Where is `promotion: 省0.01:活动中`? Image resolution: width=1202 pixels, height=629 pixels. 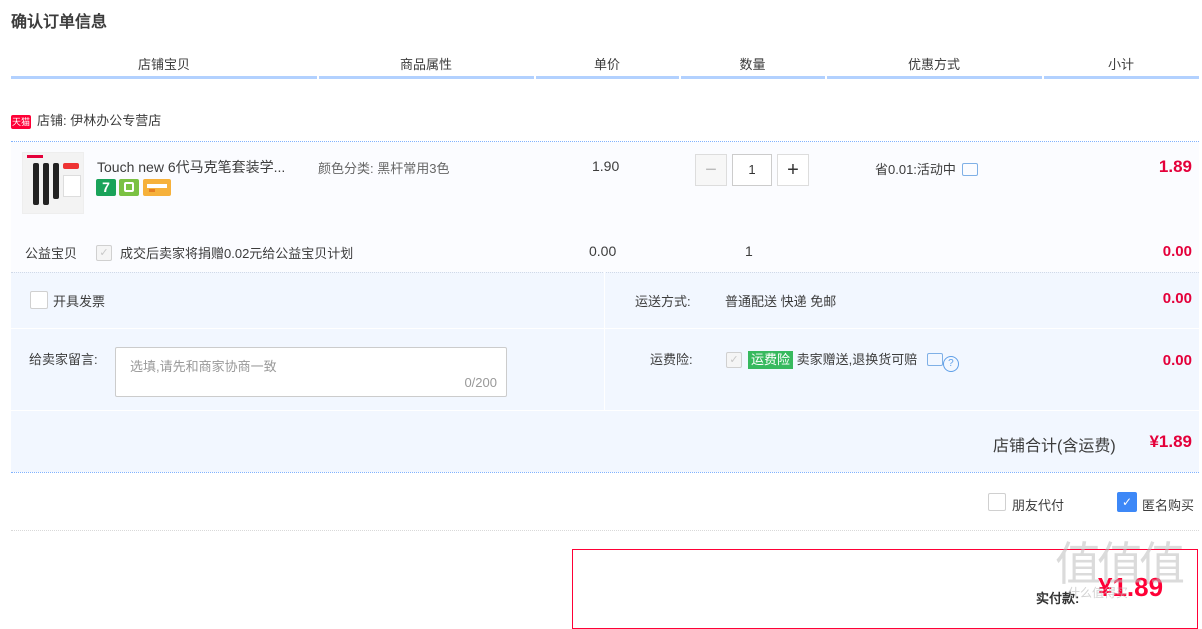
promotion: 省0.01:活动中 is located at coordinates (926, 168).